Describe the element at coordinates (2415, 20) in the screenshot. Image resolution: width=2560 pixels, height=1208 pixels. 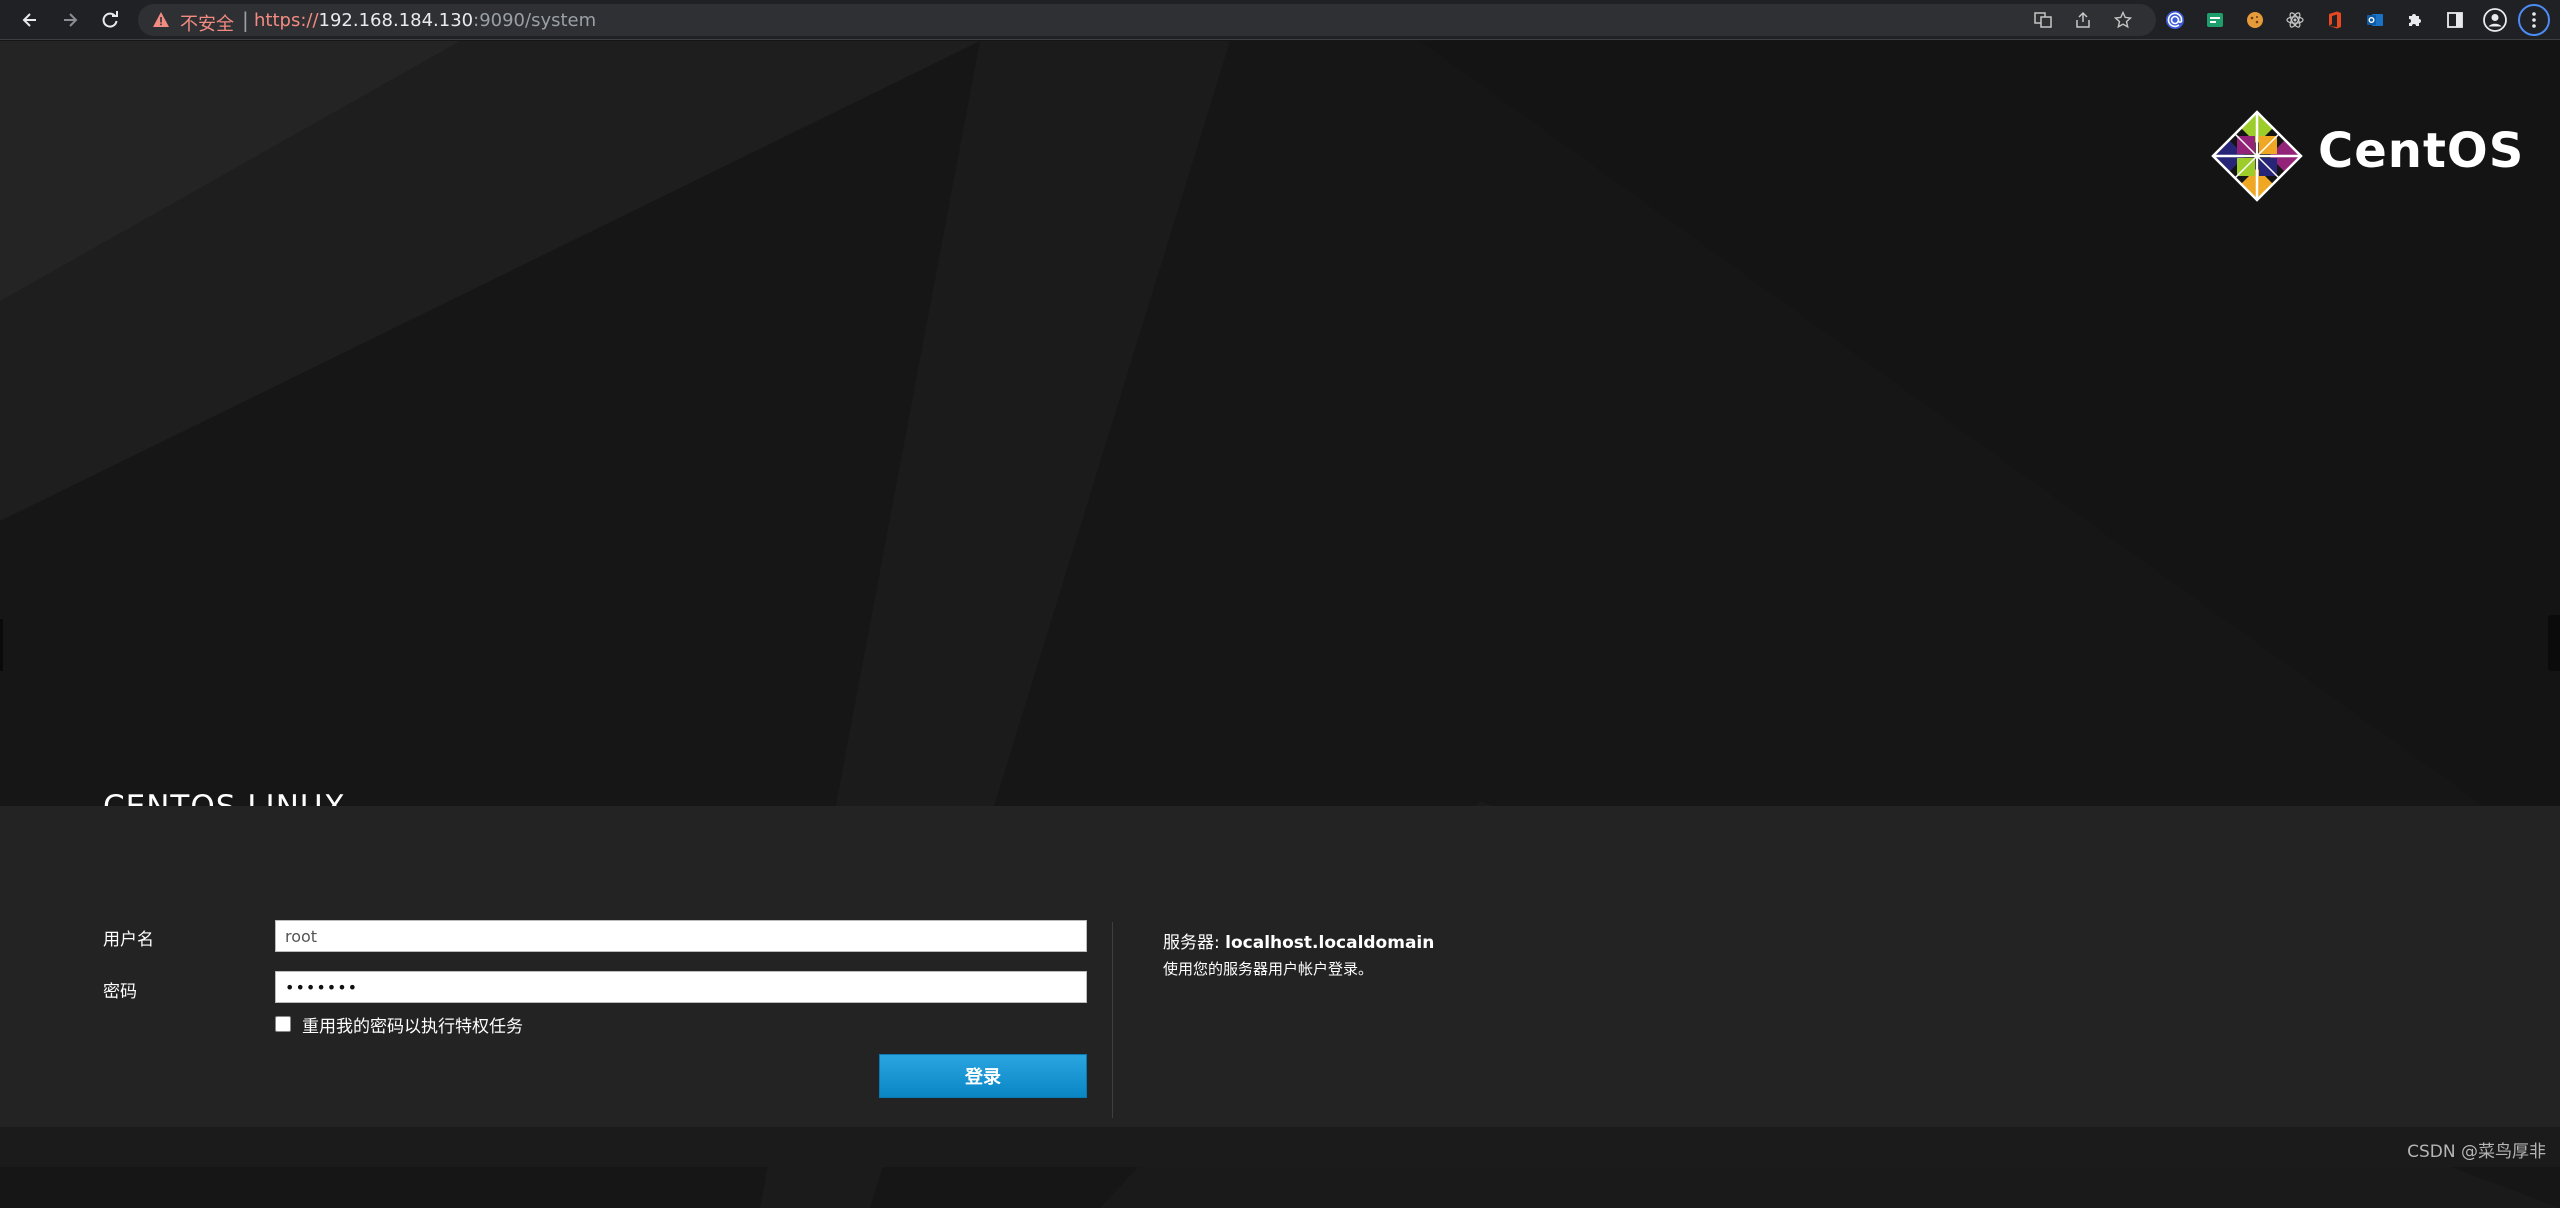
I see `puzzle-icon` at that location.